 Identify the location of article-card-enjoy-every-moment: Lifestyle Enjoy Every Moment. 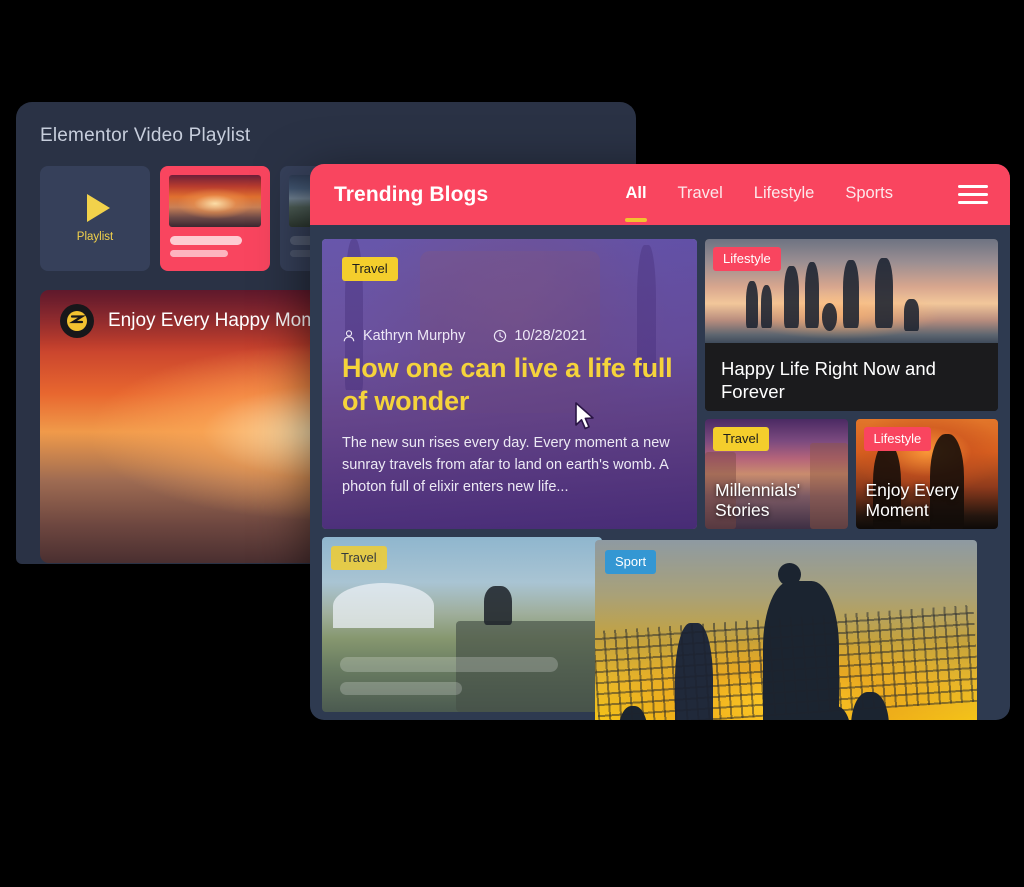
(926, 474).